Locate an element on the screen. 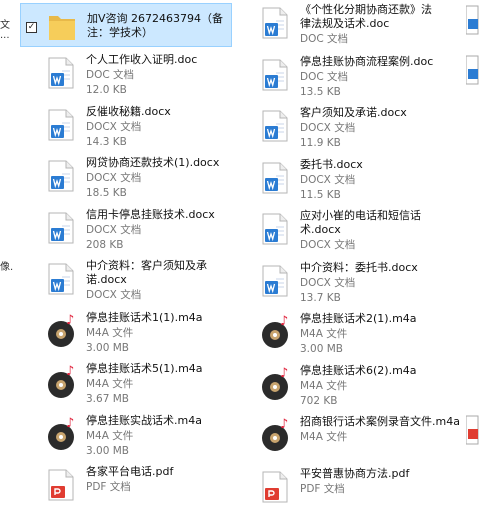 The image size is (480, 517). file-item: 反催收秘籍.docx DOCX 文档 14.3 KB is located at coordinates (140, 130).